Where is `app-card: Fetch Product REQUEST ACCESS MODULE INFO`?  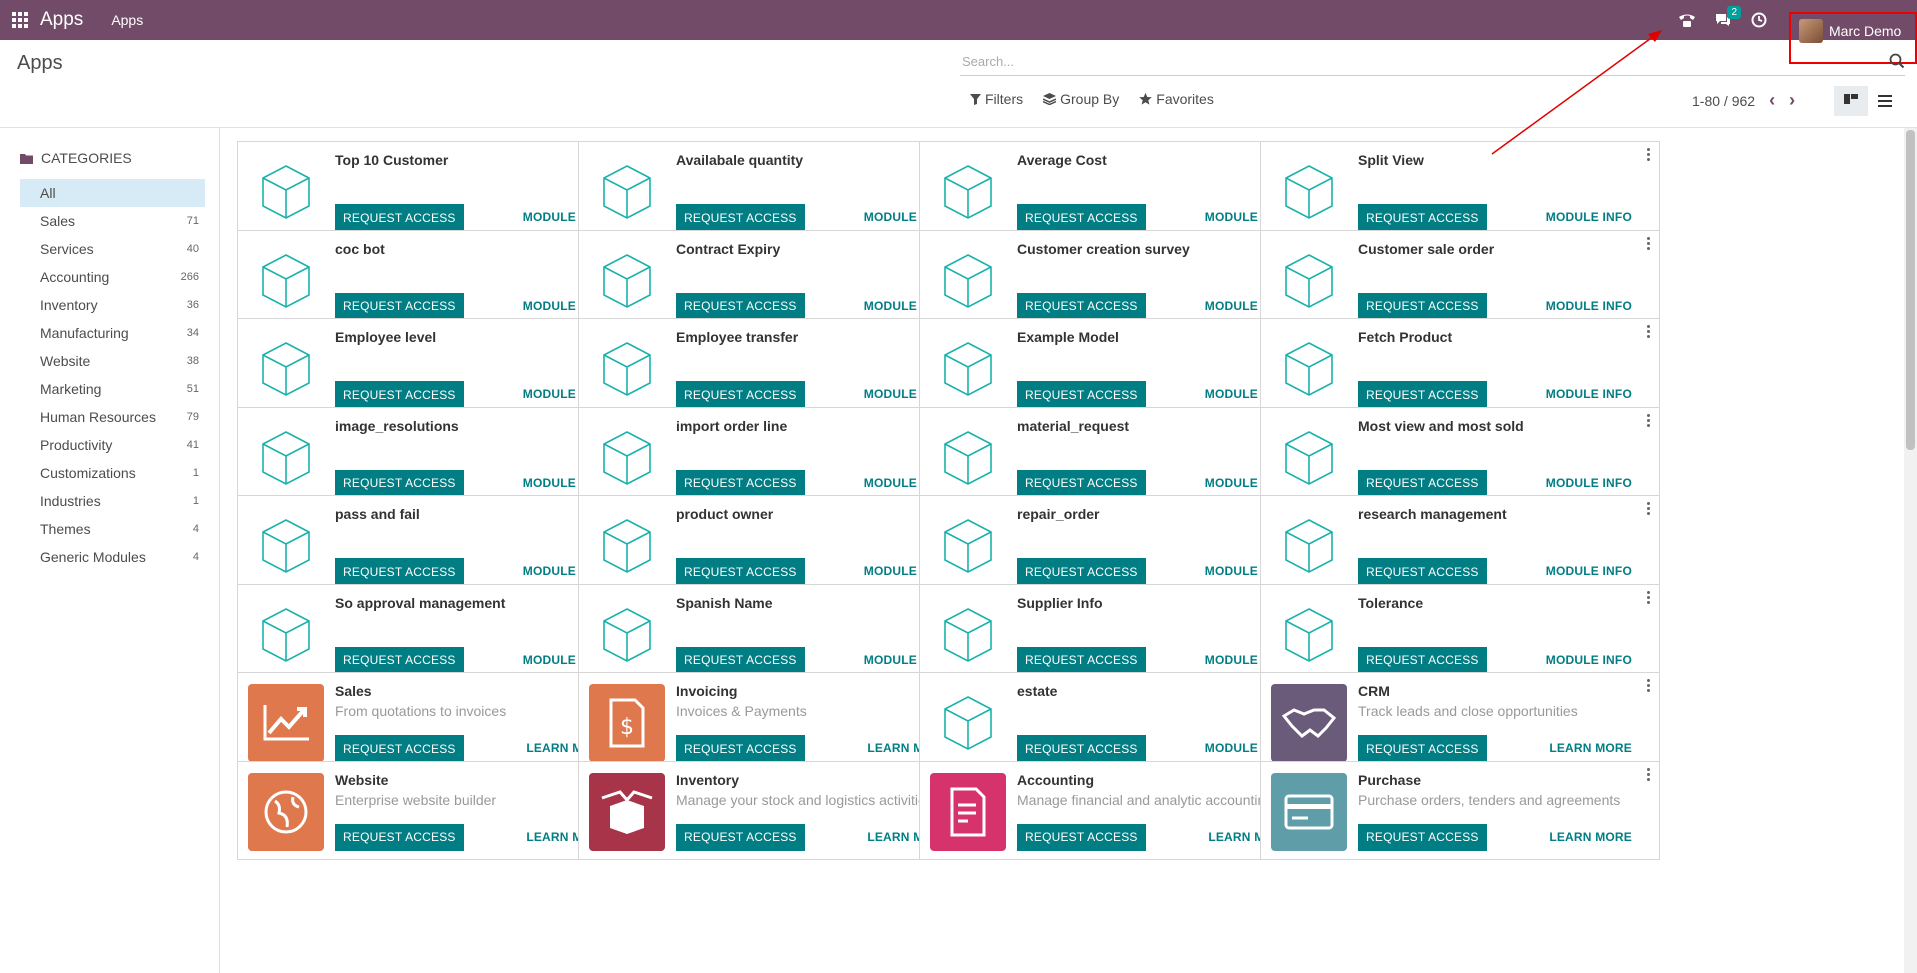
app-card: Fetch Product REQUEST ACCESS MODULE INFO is located at coordinates (1460, 367).